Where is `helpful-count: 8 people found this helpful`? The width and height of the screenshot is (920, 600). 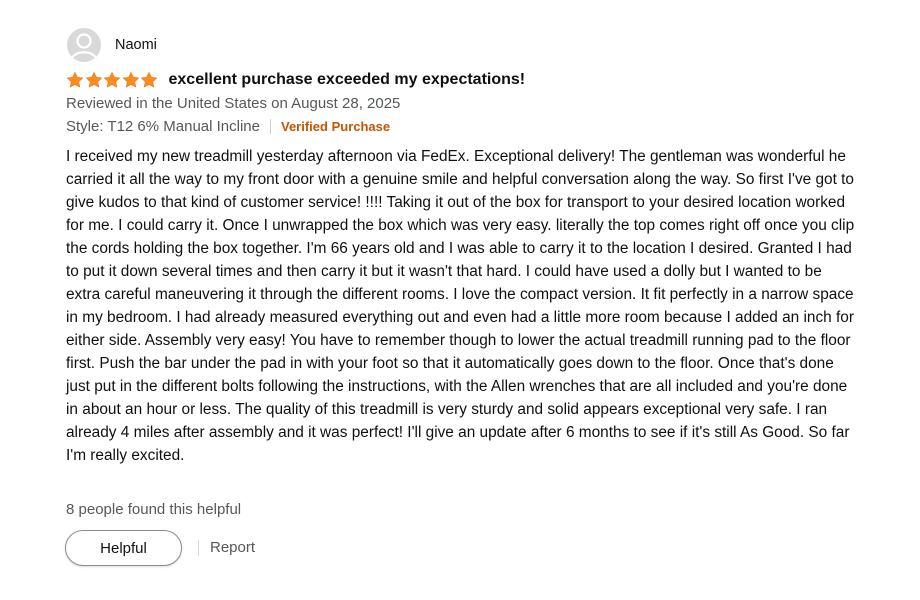 helpful-count: 8 people found this helpful is located at coordinates (154, 509).